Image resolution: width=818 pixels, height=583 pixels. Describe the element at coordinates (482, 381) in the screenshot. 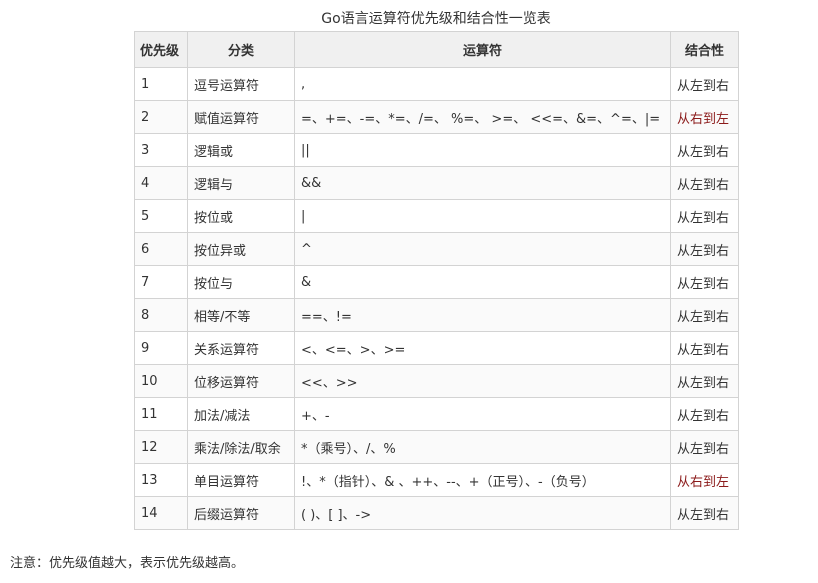

I see `operators-cell: <<、>>` at that location.